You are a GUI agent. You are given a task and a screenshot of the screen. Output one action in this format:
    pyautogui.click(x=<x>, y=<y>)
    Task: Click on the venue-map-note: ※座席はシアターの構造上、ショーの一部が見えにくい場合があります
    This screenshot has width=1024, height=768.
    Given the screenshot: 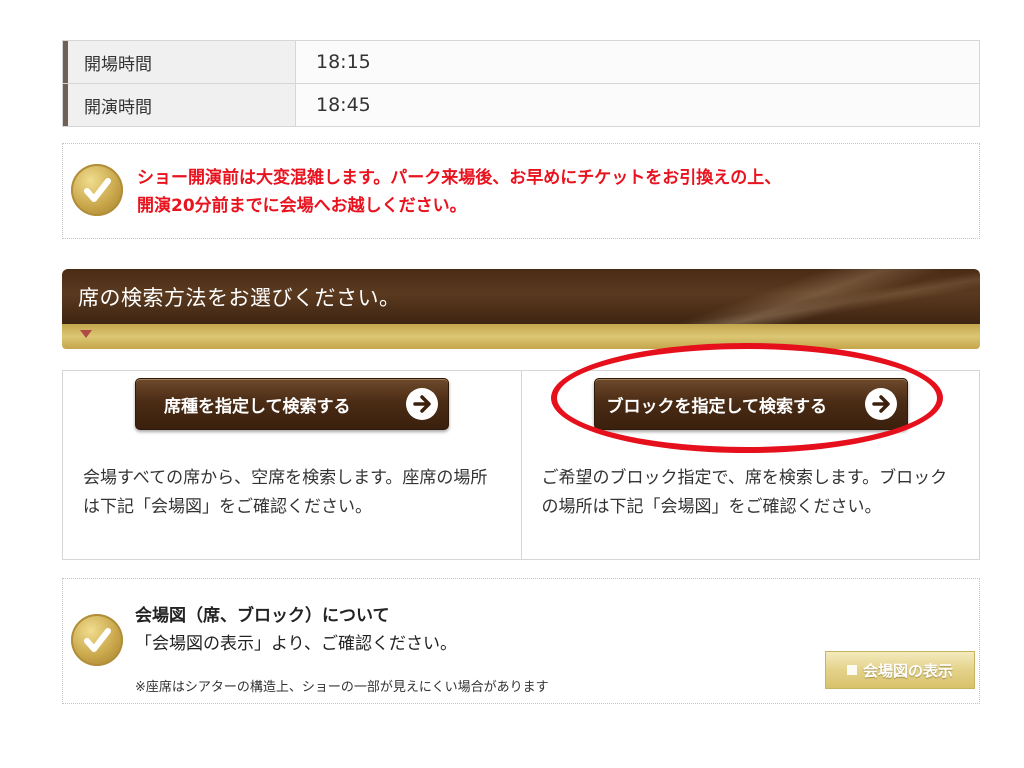 What is the action you would take?
    pyautogui.click(x=342, y=687)
    